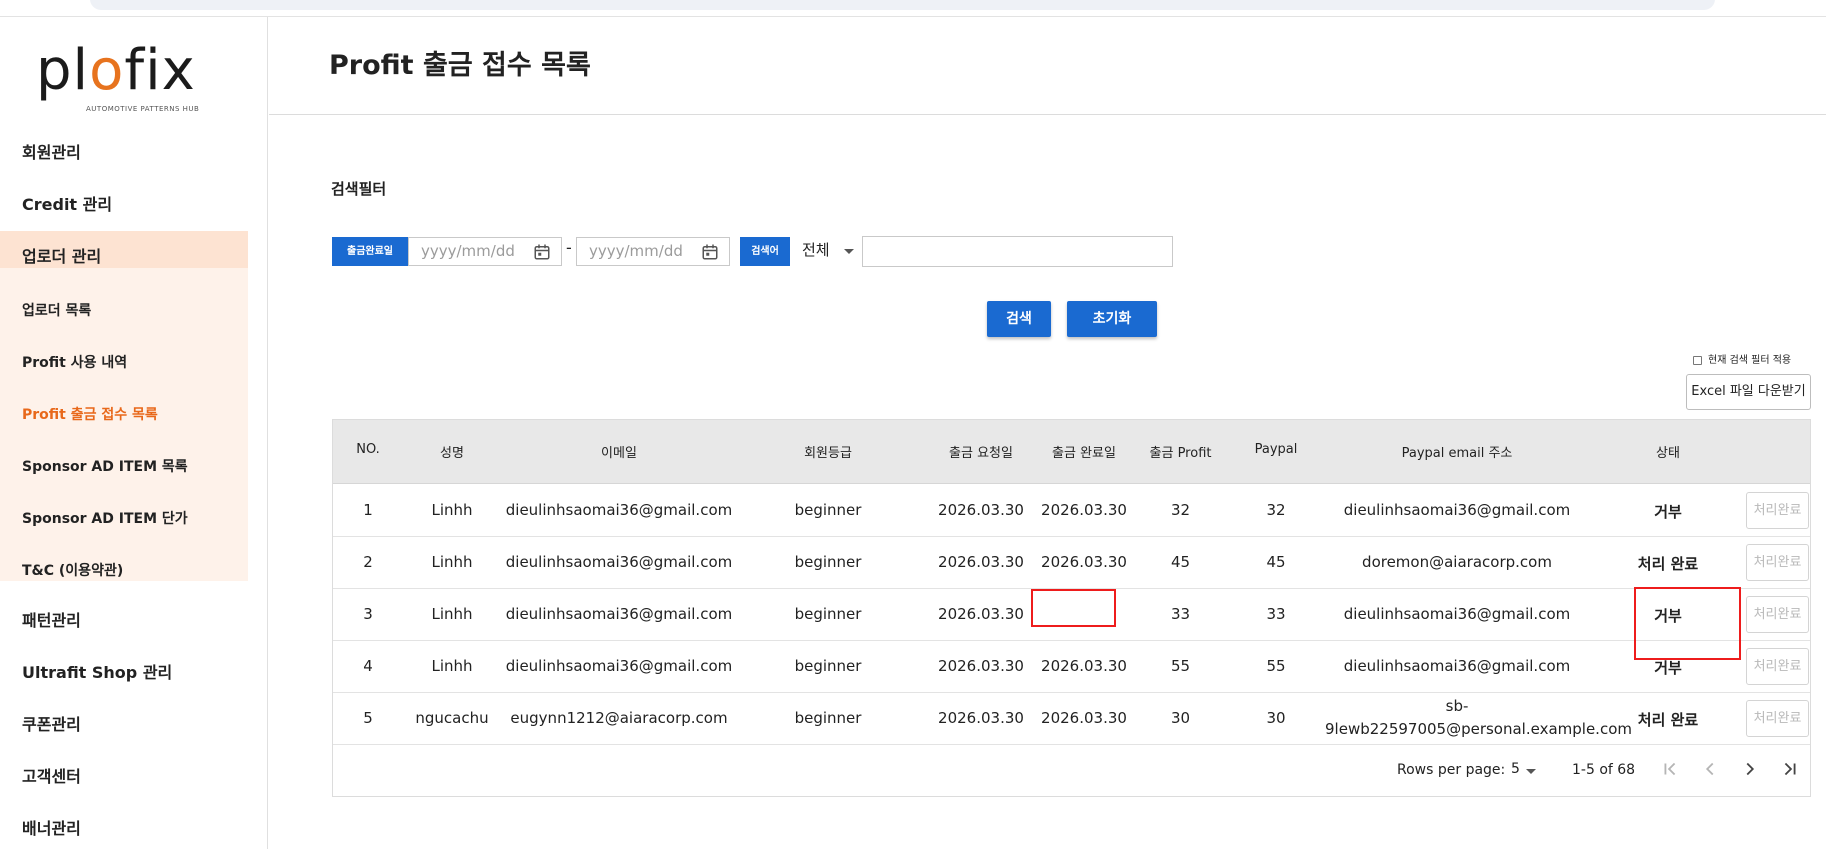 This screenshot has height=855, width=1826. What do you see at coordinates (1180, 510) in the screenshot?
I see `cell-profit: 32` at bounding box center [1180, 510].